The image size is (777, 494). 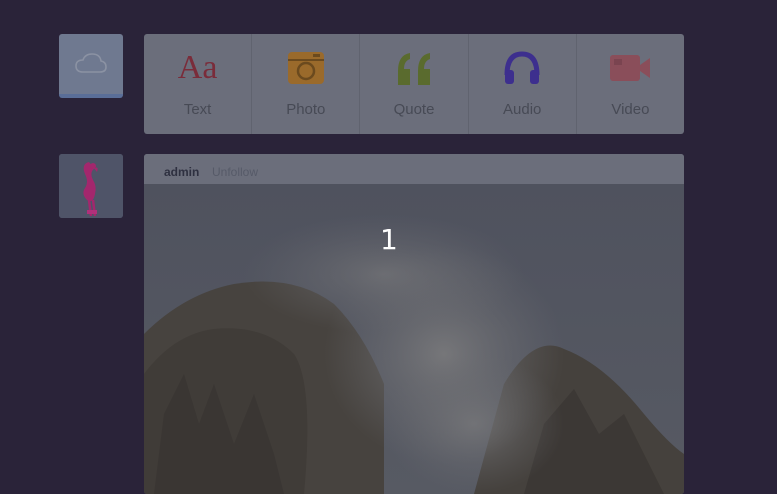 I want to click on post-type-label: Audio, so click(x=522, y=109).